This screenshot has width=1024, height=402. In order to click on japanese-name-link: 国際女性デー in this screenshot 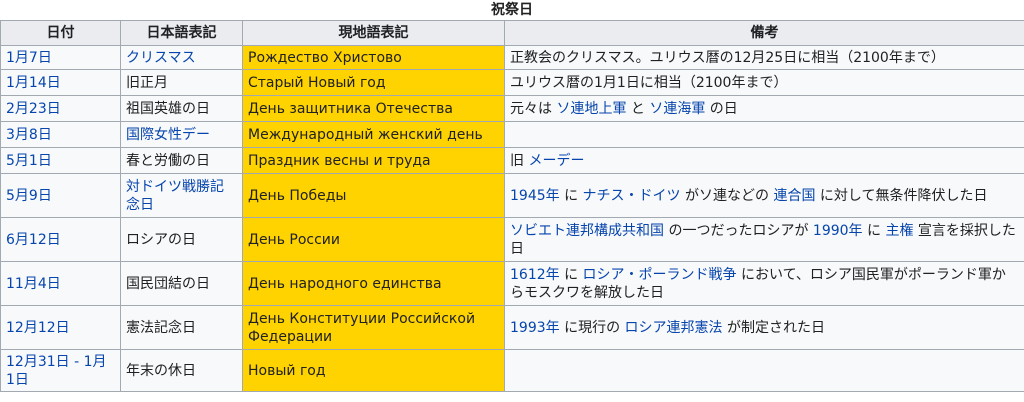, I will do `click(168, 135)`.